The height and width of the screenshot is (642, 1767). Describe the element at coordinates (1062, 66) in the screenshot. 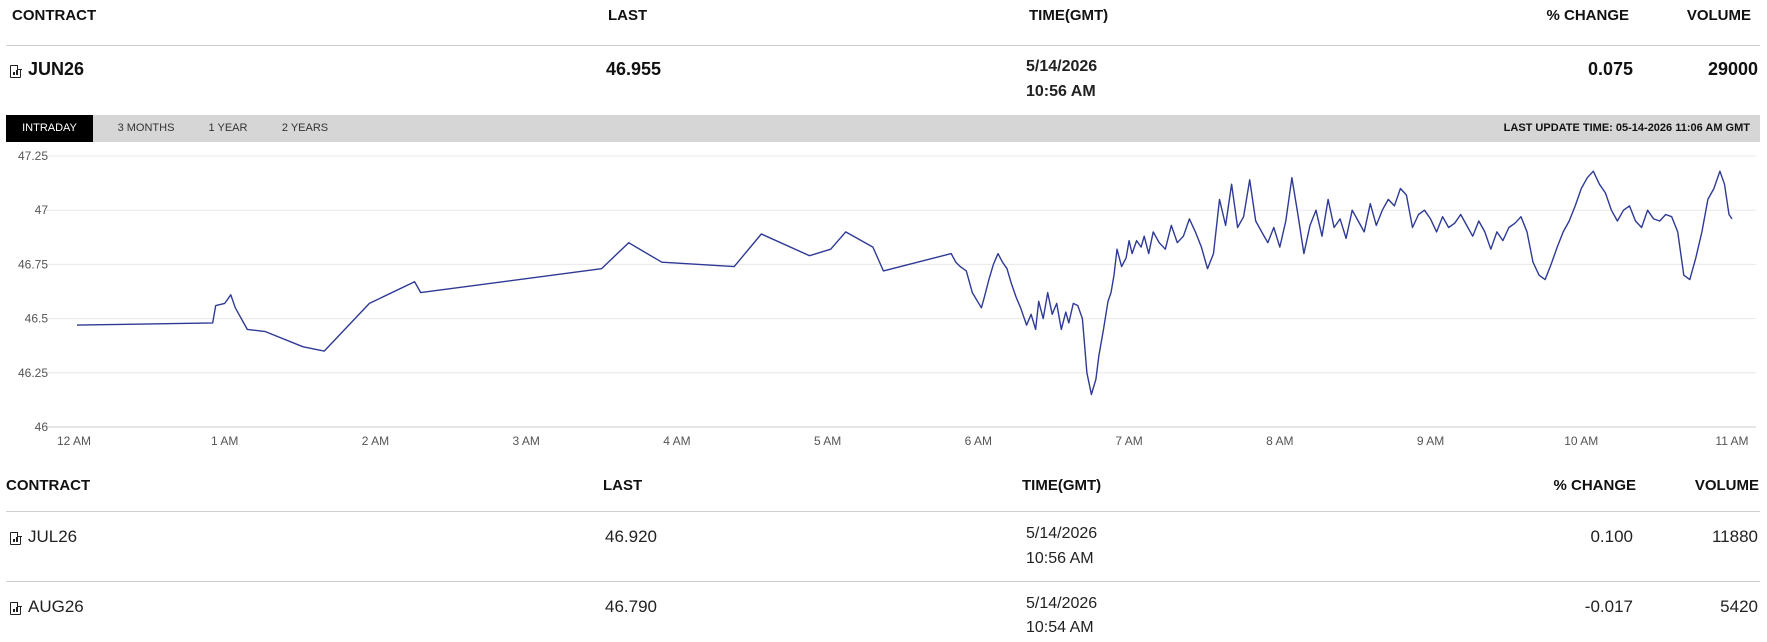

I see `featured-date: 5/14/2026` at that location.